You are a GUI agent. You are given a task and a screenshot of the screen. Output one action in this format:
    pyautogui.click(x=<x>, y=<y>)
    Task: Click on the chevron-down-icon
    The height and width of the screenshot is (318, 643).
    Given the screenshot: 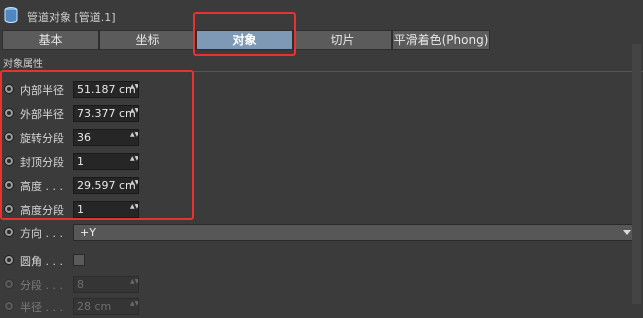 What is the action you would take?
    pyautogui.click(x=627, y=232)
    